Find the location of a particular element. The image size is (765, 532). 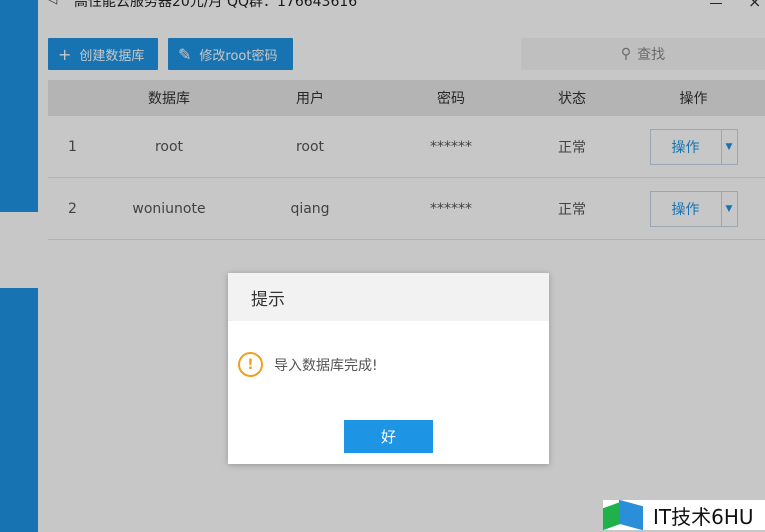

ok-button: 好 is located at coordinates (388, 436).